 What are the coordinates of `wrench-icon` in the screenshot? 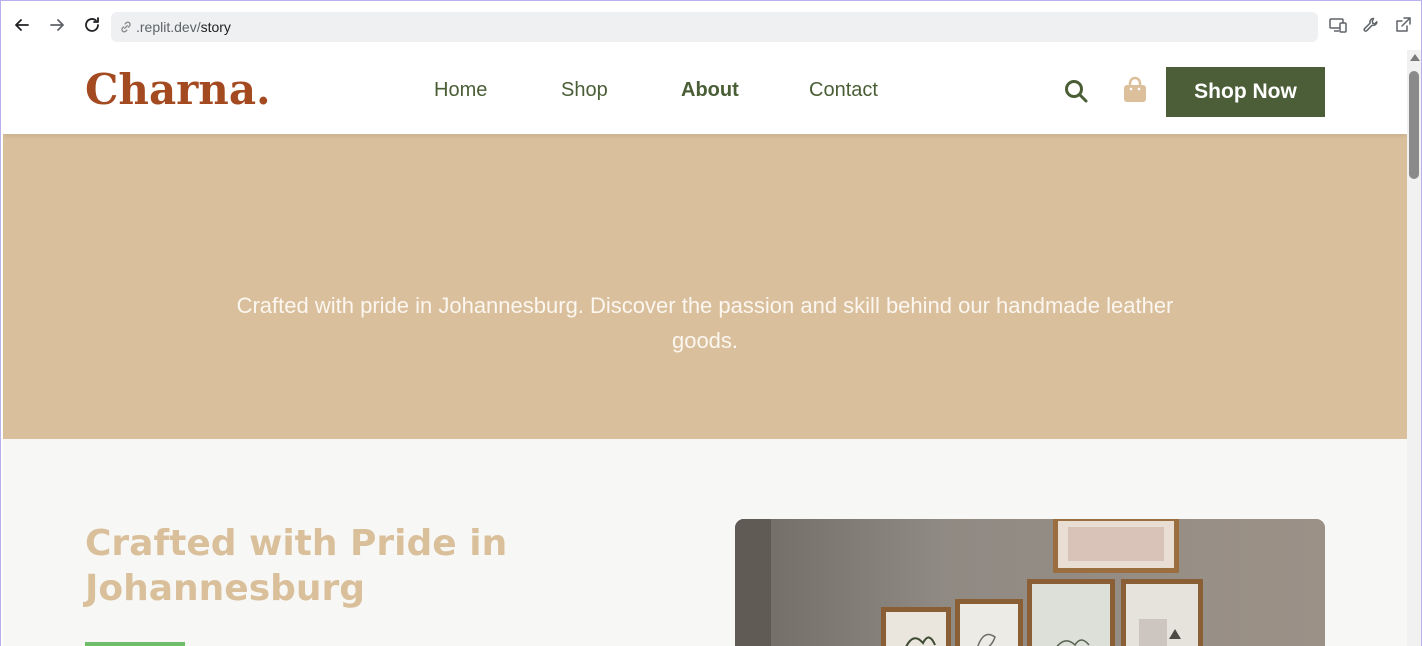 It's located at (1371, 25).